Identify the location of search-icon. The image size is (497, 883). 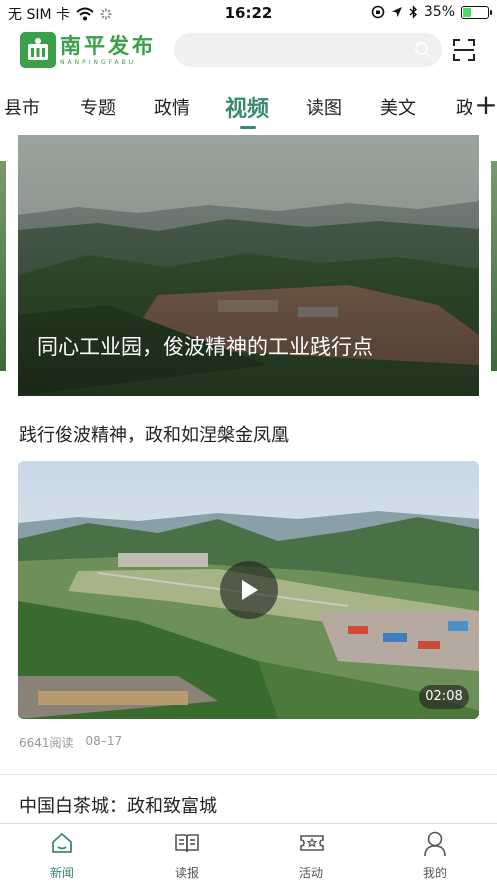
(423, 50).